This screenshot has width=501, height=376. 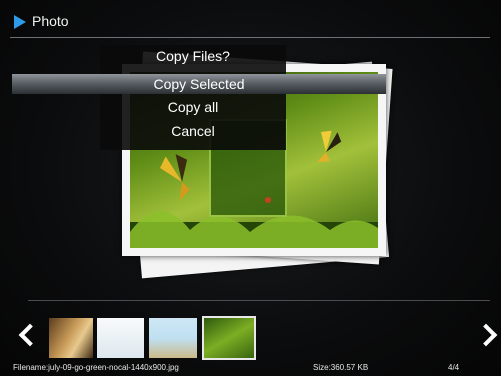 What do you see at coordinates (50, 21) in the screenshot?
I see `page-title: Photo` at bounding box center [50, 21].